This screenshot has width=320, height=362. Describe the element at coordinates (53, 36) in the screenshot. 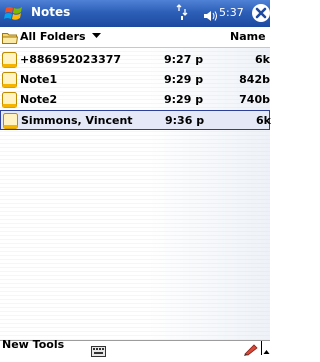

I see `folder-dropdown-label: All Folders` at that location.